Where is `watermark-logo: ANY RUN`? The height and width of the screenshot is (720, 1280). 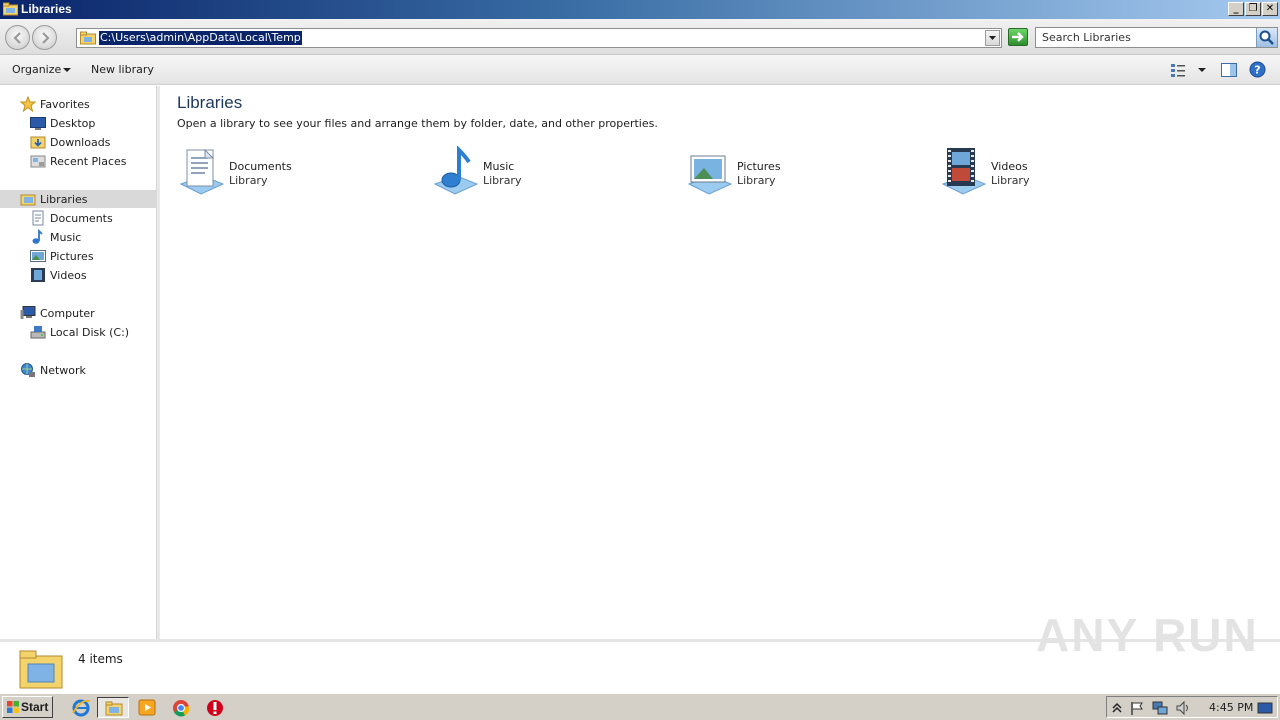 watermark-logo: ANY RUN is located at coordinates (1147, 635).